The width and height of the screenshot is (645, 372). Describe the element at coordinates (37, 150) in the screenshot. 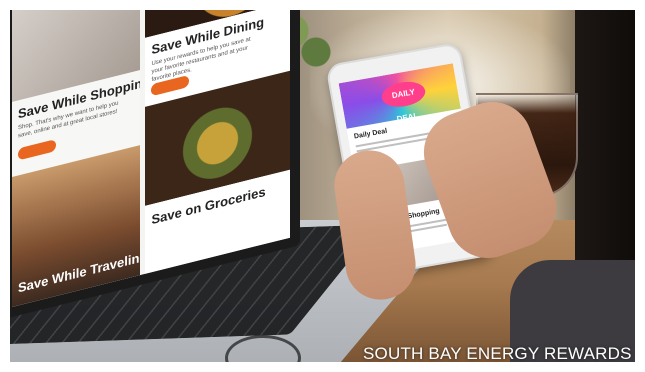

I see `shopping-cta-button` at that location.